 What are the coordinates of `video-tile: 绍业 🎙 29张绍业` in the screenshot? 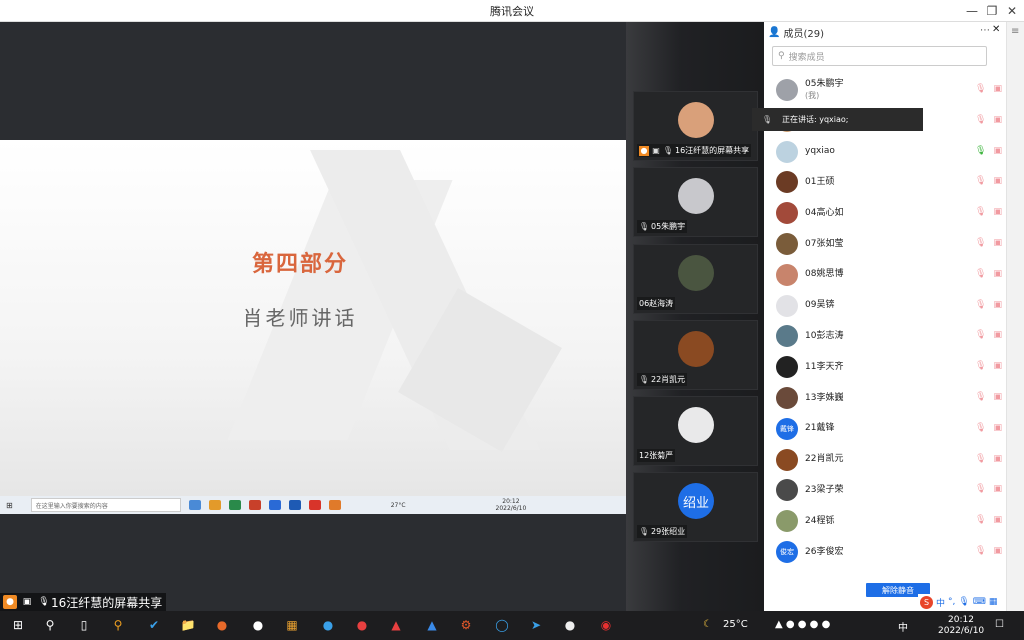 It's located at (695, 507).